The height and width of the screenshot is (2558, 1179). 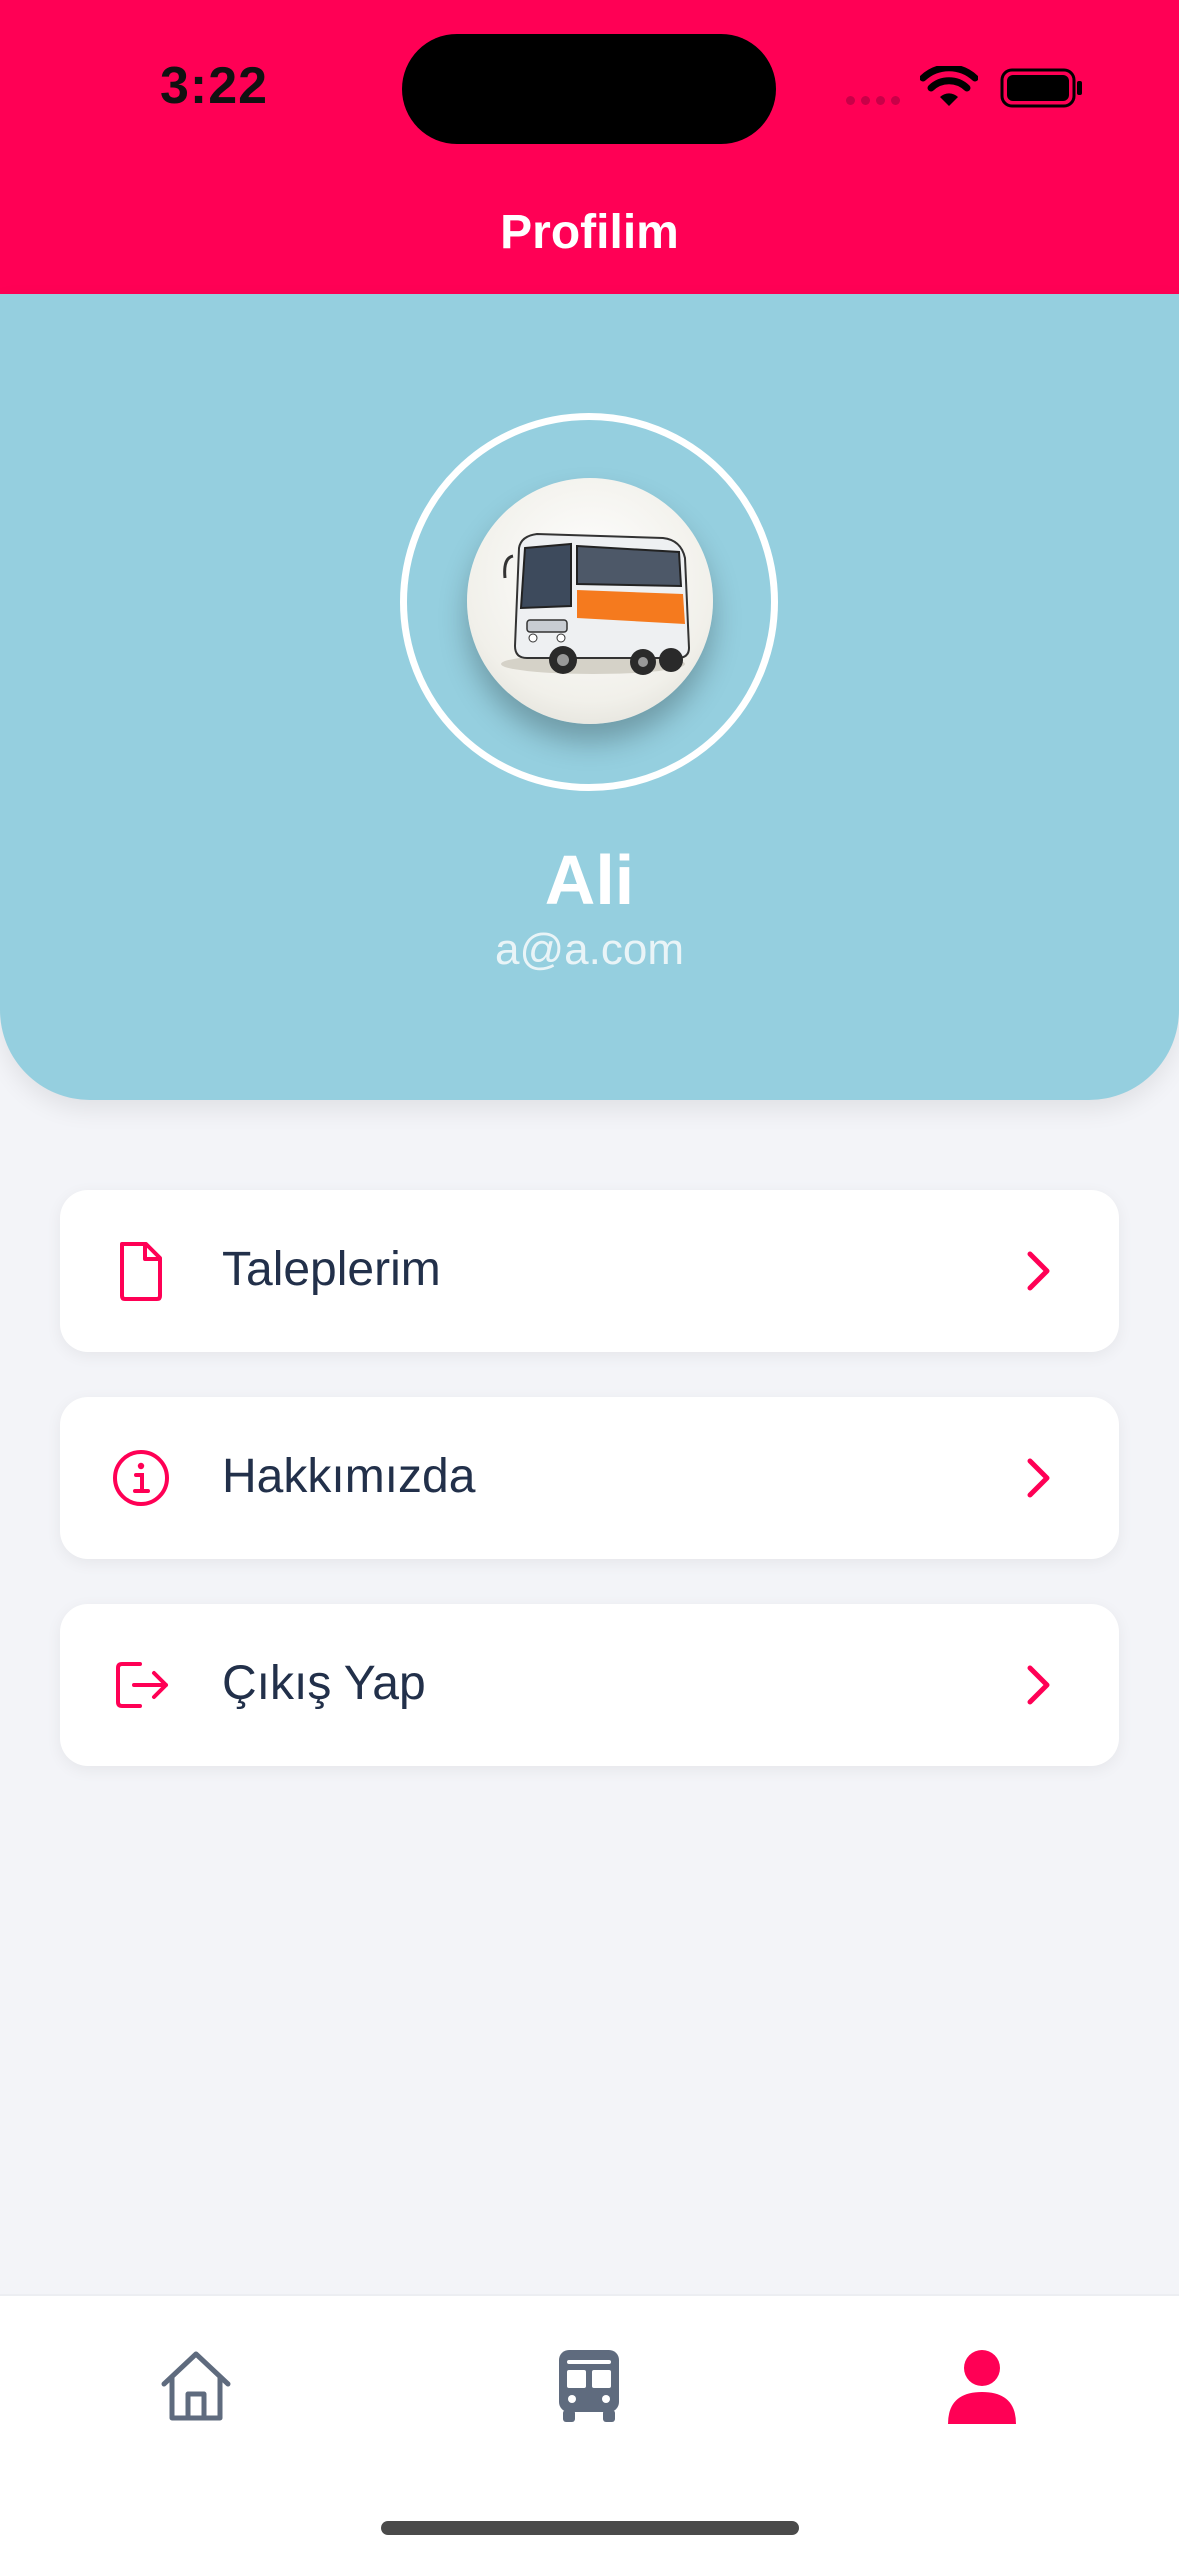 I want to click on status-time: 3:22, so click(x=214, y=86).